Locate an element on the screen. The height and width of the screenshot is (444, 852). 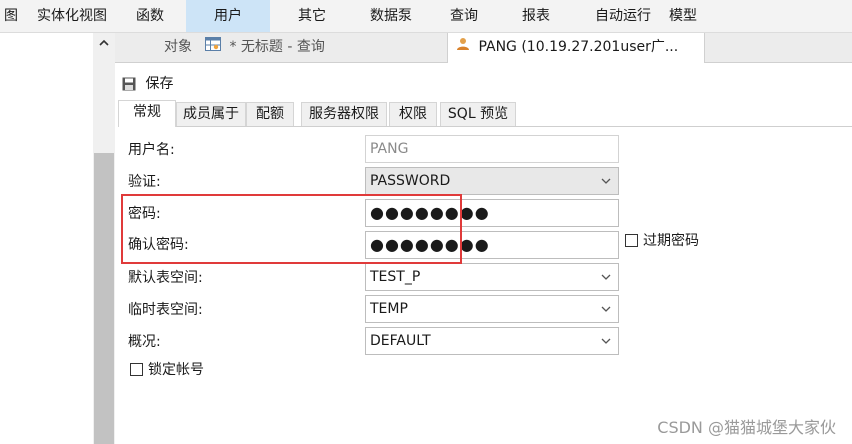
menu-item-report: 报表 is located at coordinates (536, 16).